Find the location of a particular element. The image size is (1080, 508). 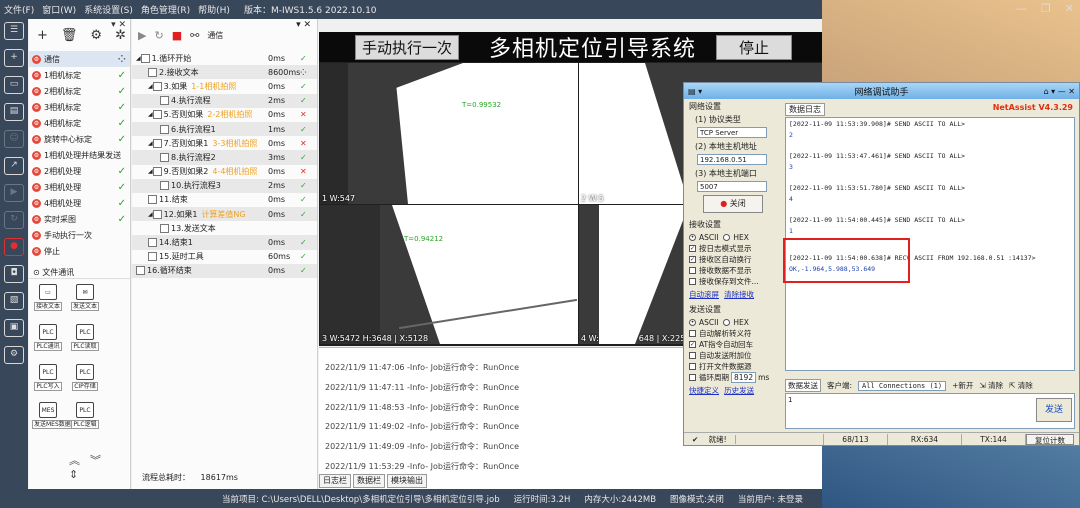

send-option: 循环周期 8192 ms is located at coordinates (735, 377).